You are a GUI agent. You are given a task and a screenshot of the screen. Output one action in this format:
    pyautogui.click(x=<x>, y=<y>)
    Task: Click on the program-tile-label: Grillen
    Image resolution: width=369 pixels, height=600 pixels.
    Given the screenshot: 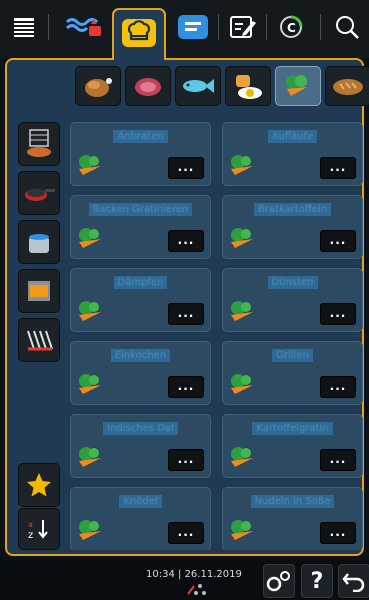 What is the action you would take?
    pyautogui.click(x=292, y=355)
    